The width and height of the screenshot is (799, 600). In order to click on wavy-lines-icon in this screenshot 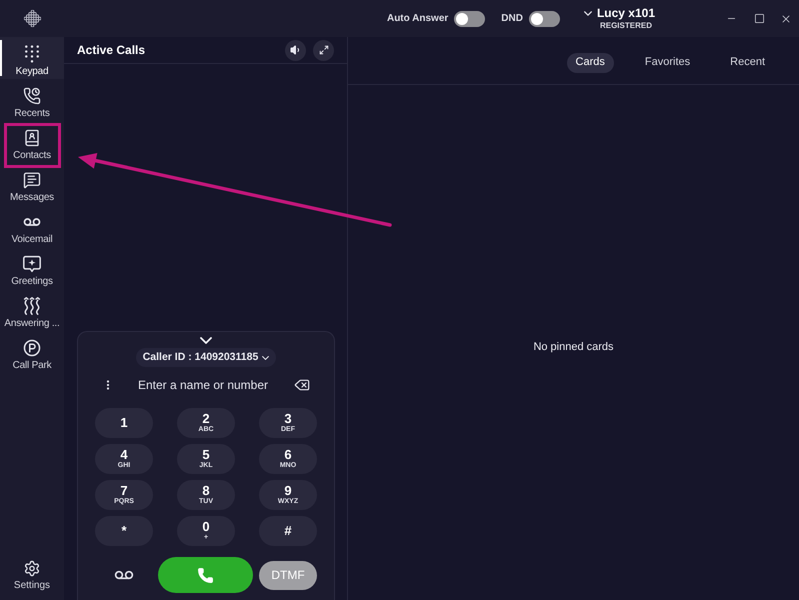, I will do `click(32, 306)`.